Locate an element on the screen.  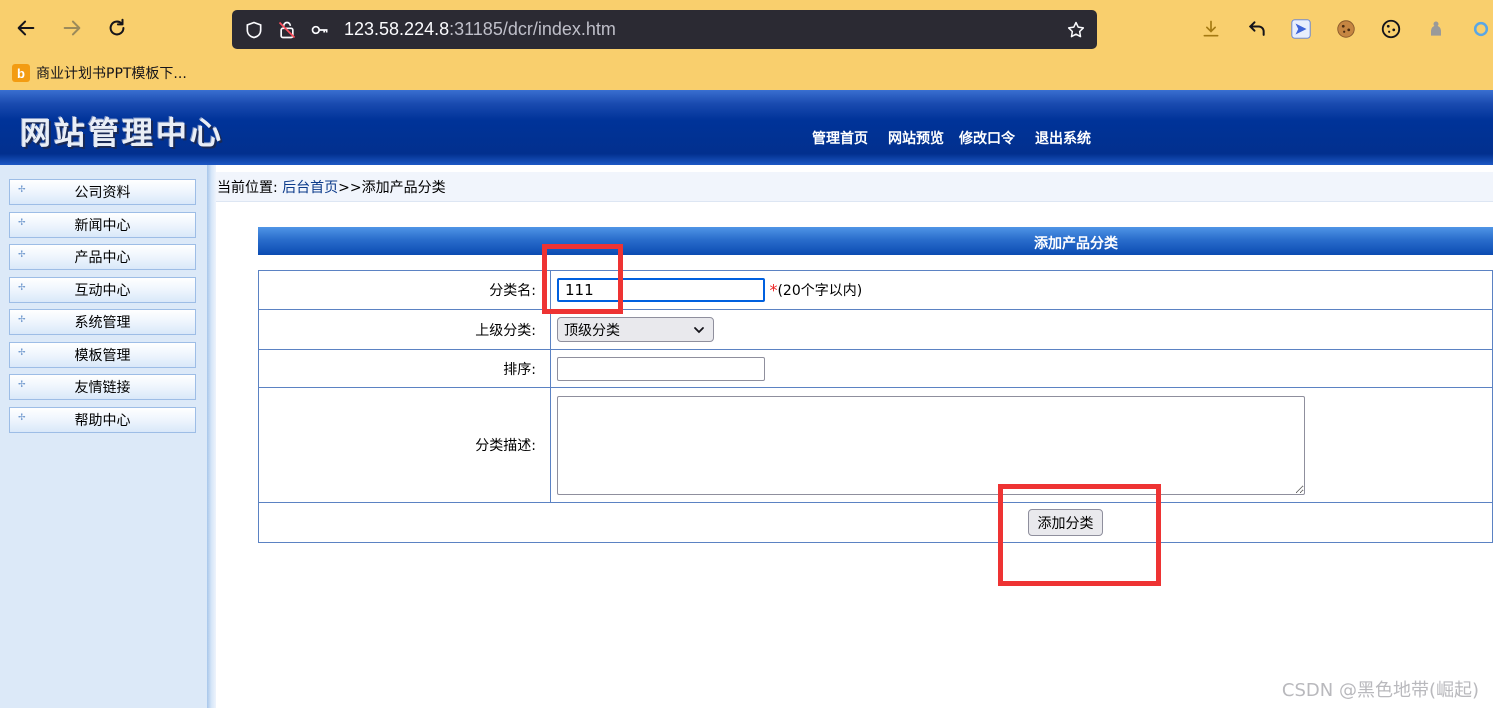
parent-category-select: 顶级分类 is located at coordinates (635, 329).